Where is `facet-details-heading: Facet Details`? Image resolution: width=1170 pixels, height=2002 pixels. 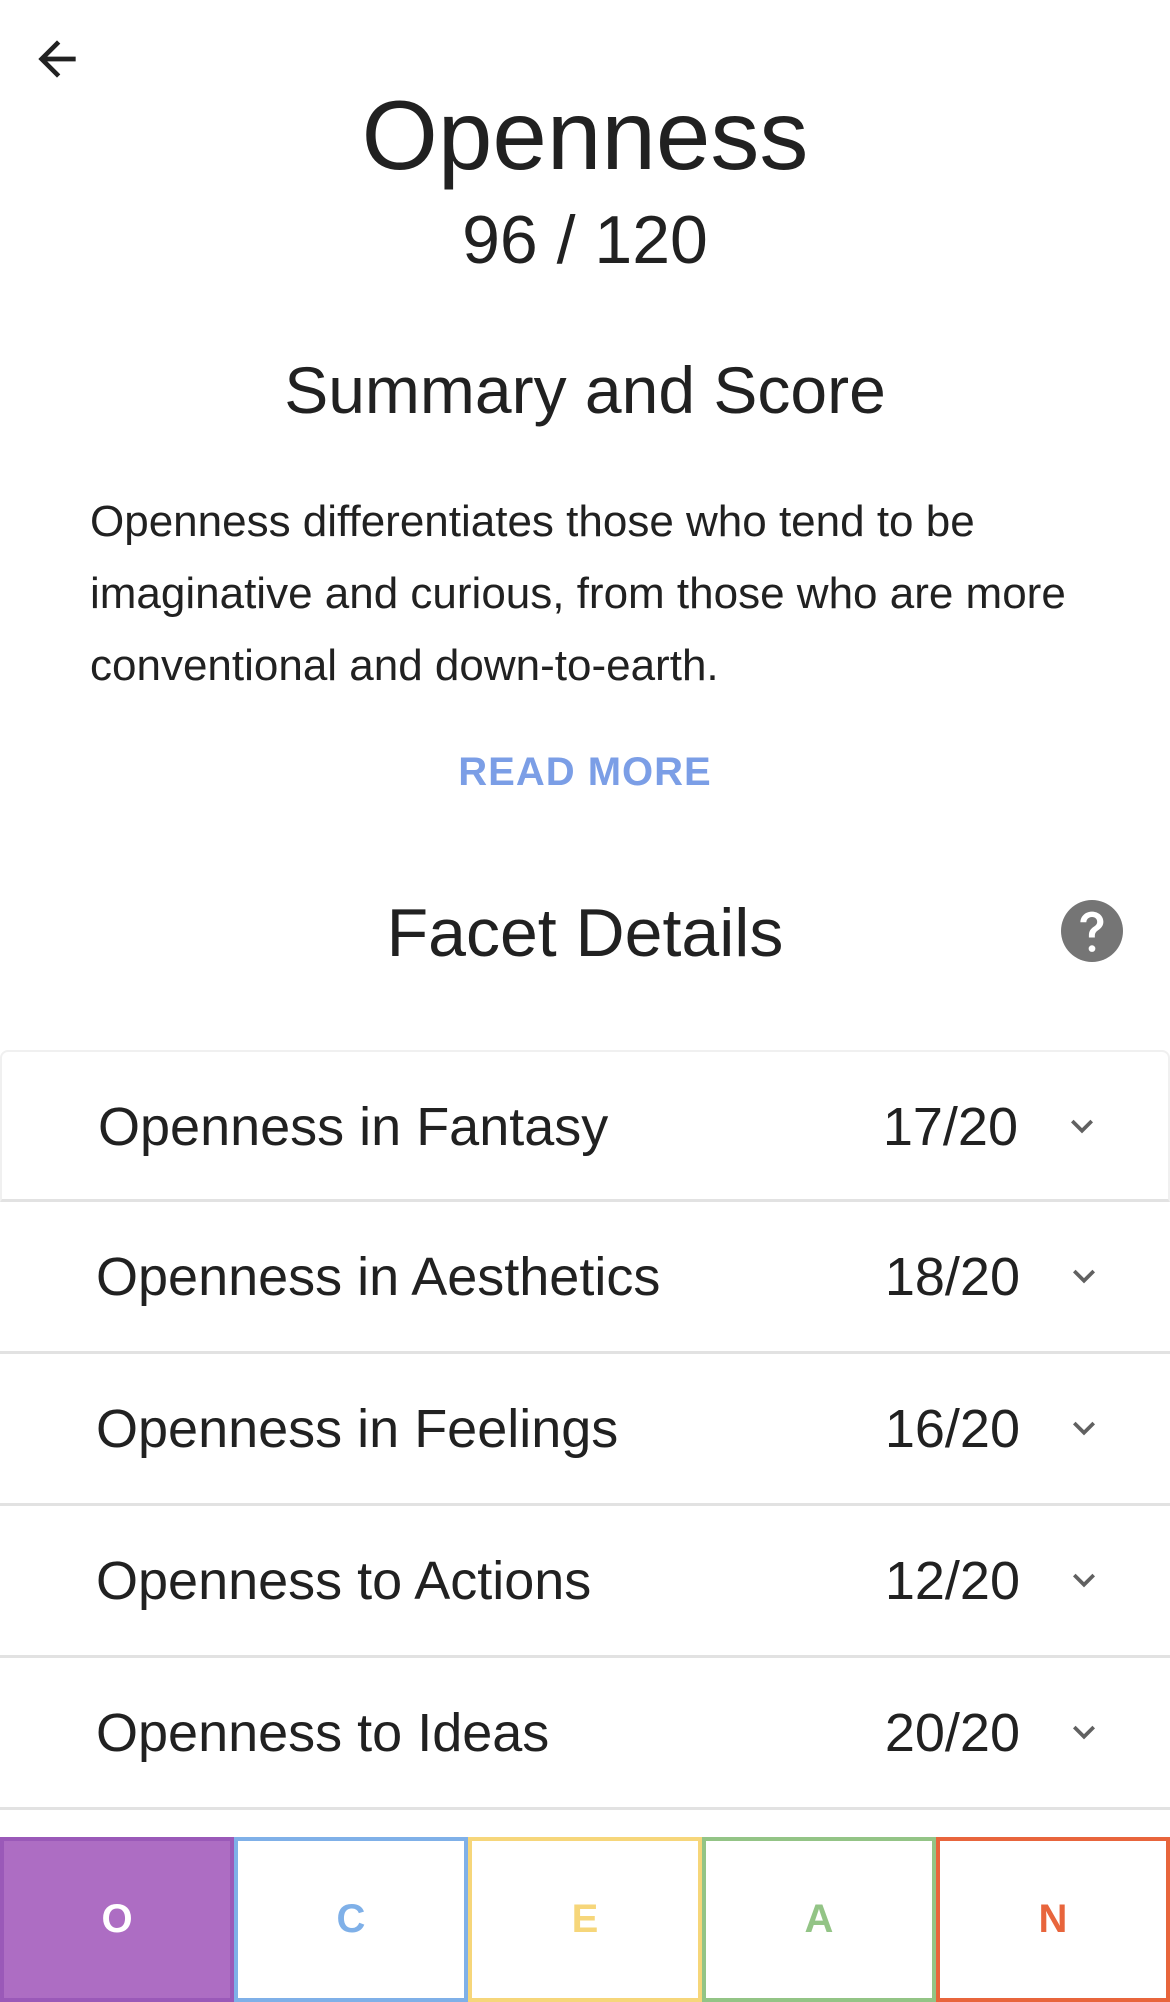 facet-details-heading: Facet Details is located at coordinates (585, 933).